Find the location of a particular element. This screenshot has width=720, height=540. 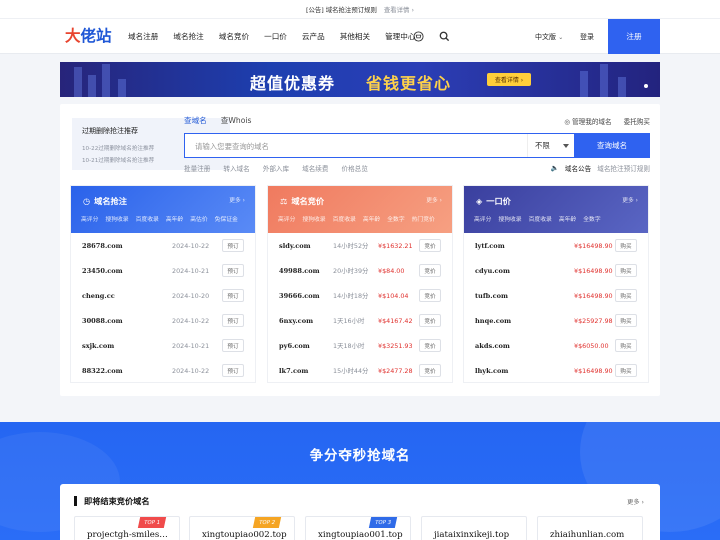

domain-name: zhiaihunlian.com is located at coordinates (587, 535).